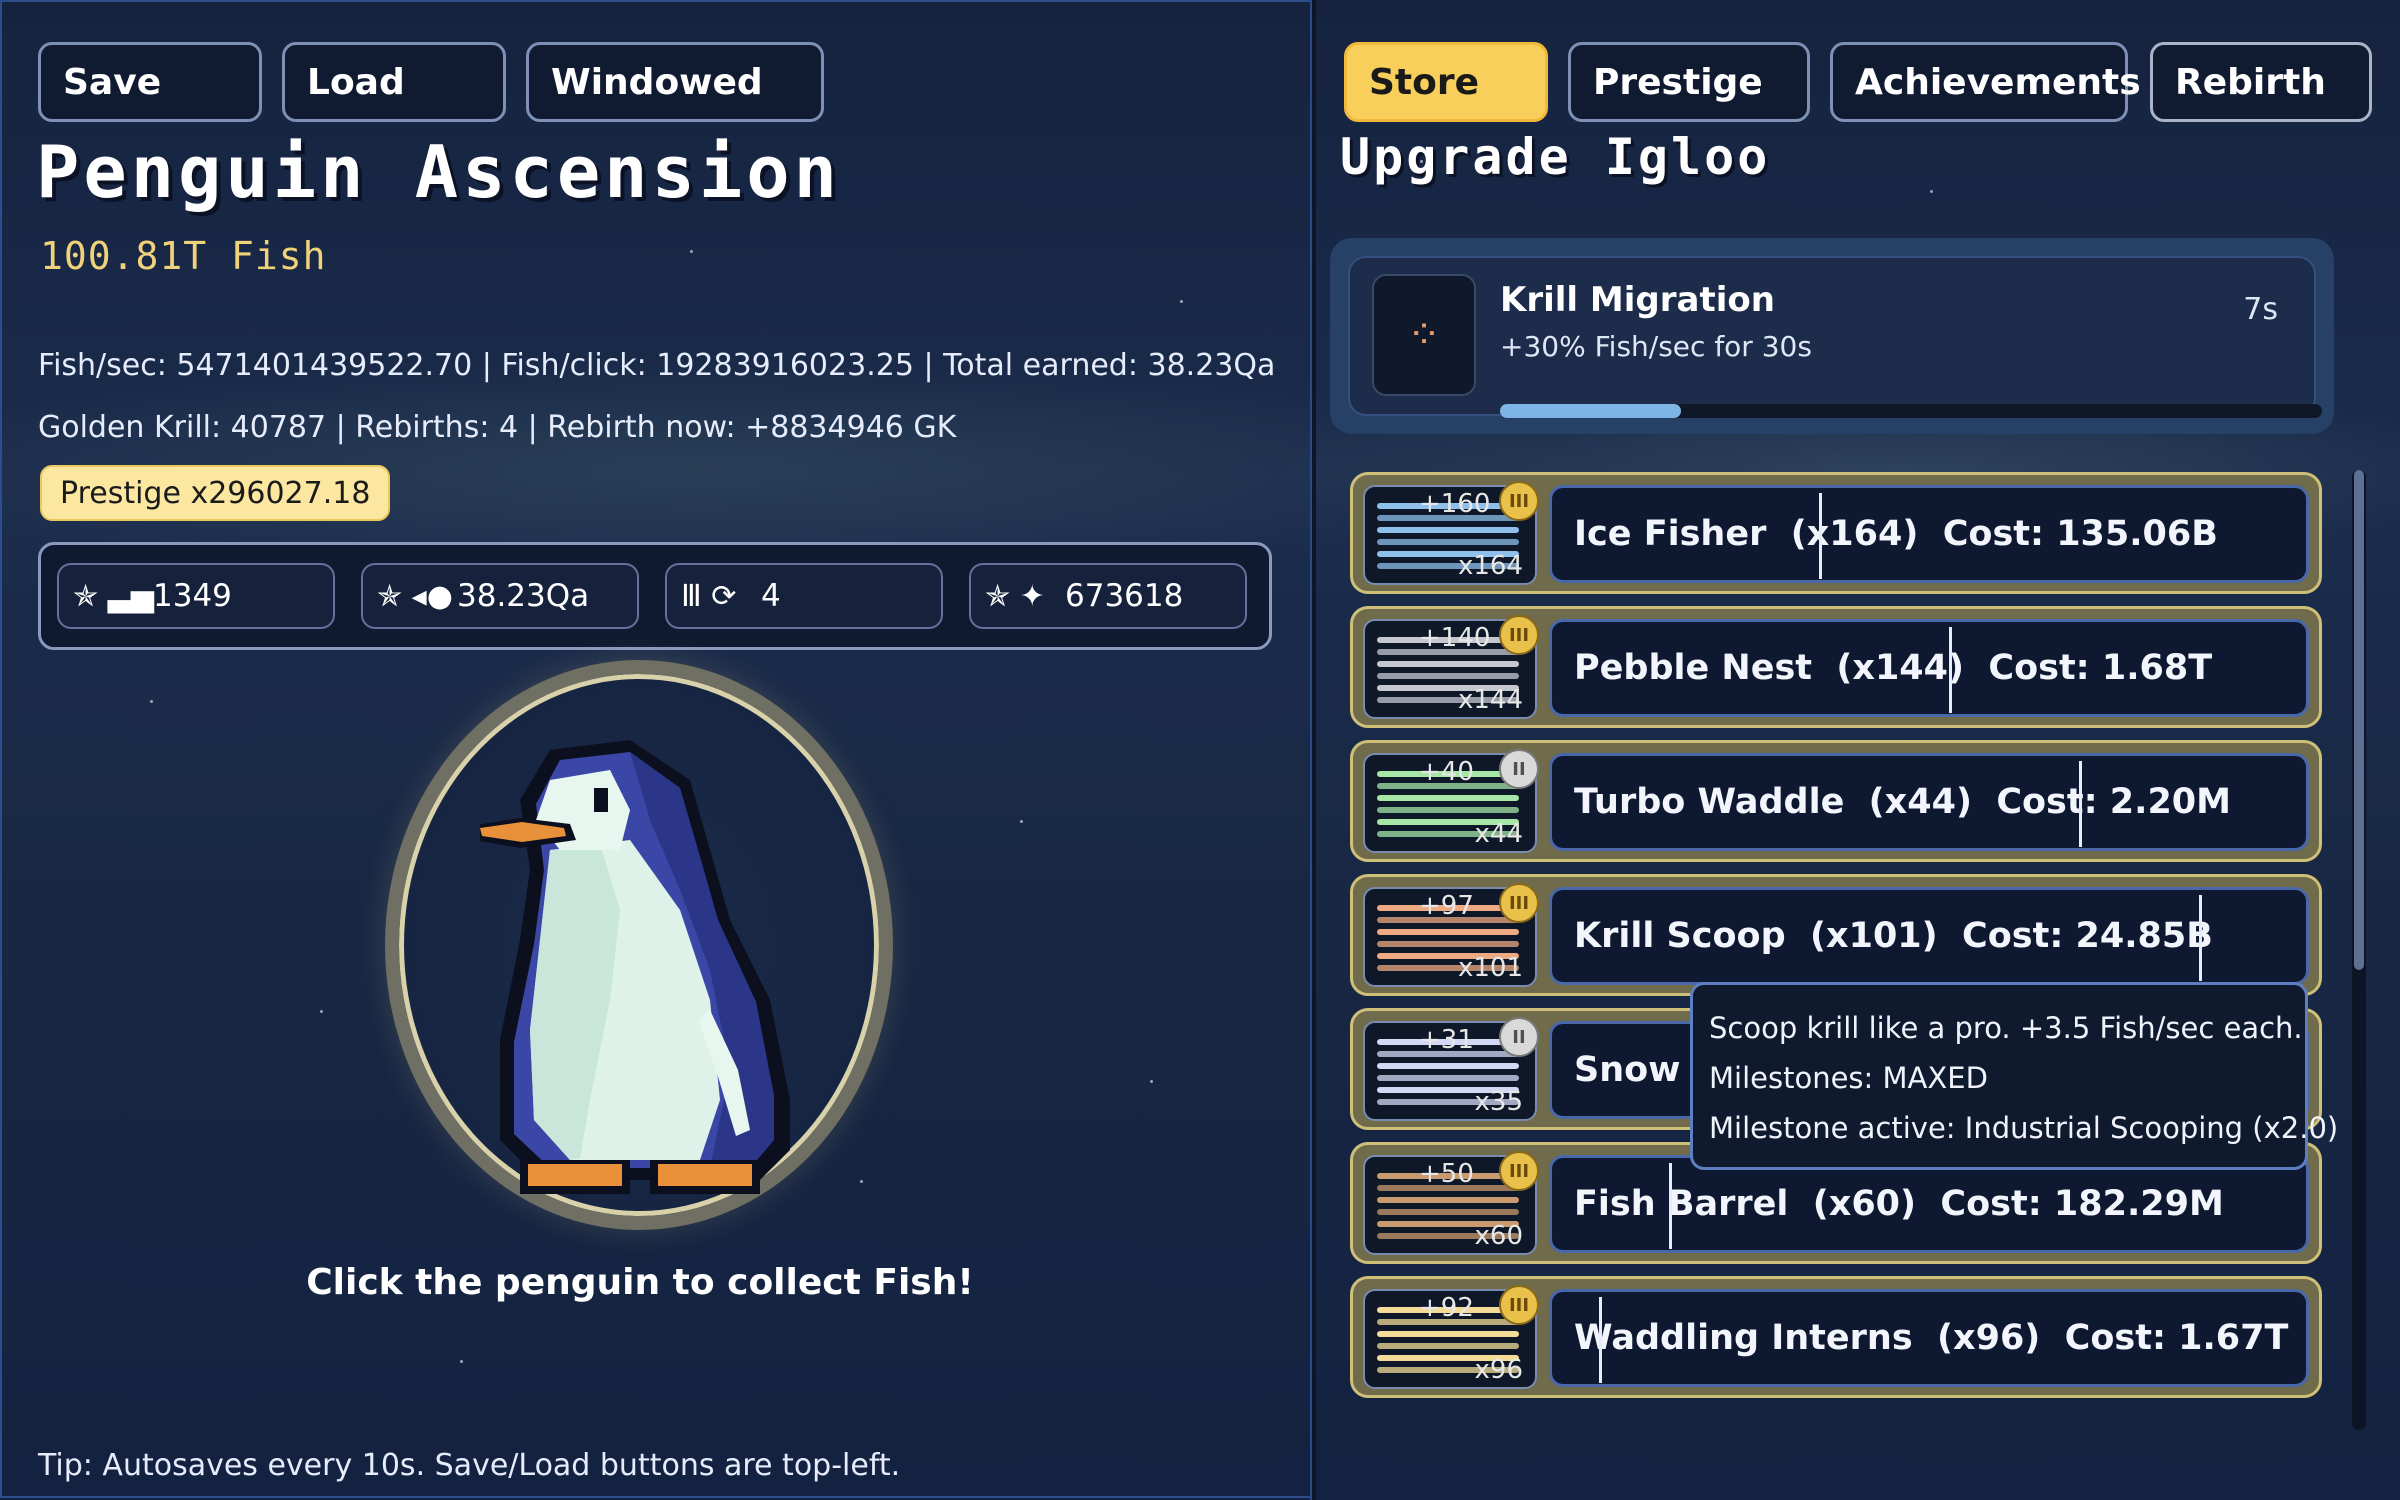 The image size is (2400, 1500). What do you see at coordinates (215, 493) in the screenshot?
I see `prestige-badge: Prestige x296027.18` at bounding box center [215, 493].